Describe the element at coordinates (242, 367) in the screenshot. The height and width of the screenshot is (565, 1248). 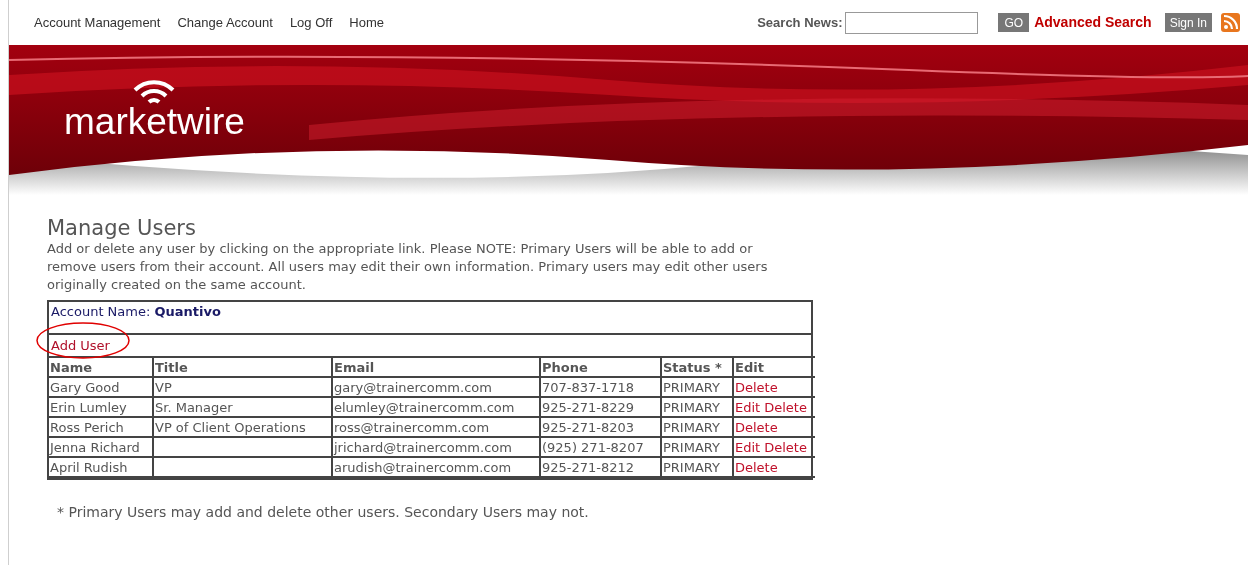
I see `column-header: Title` at that location.